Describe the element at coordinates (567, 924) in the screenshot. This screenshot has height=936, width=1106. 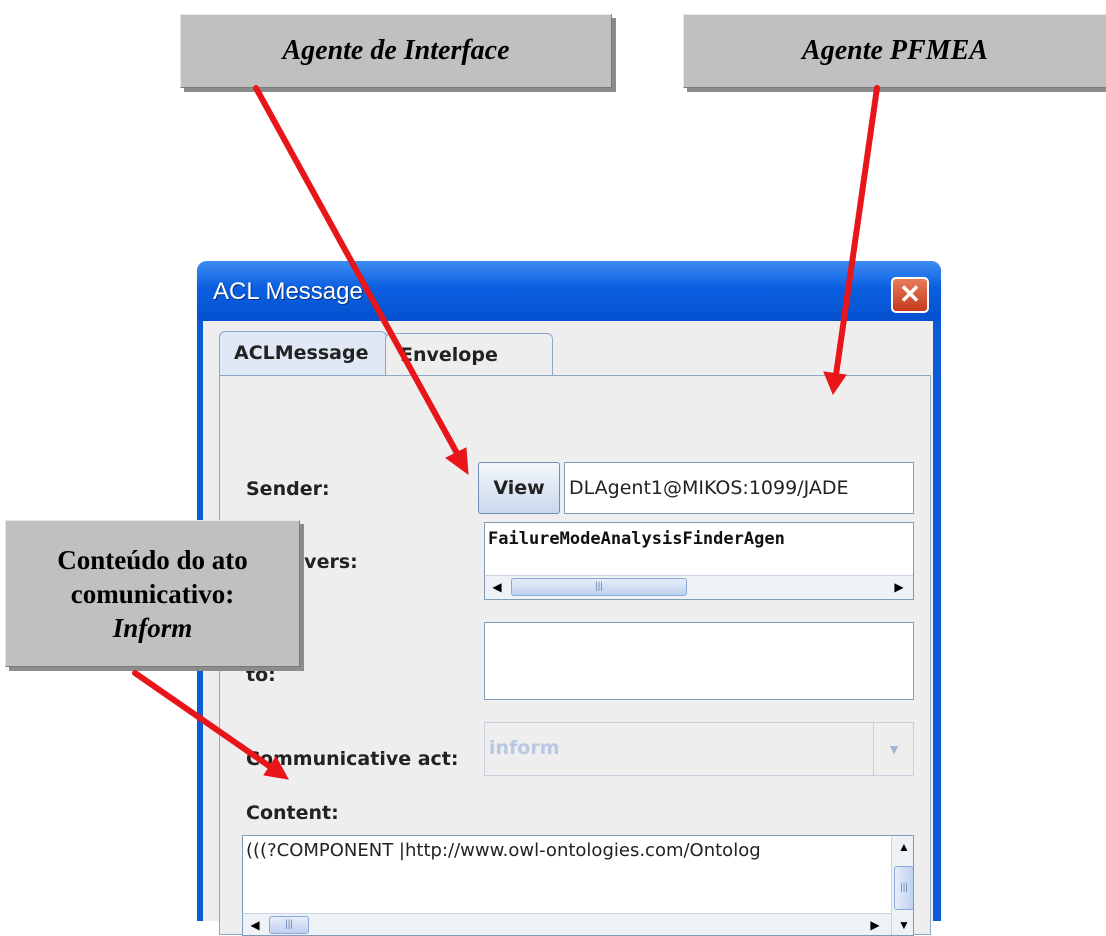
I see `content-horizontal-scrollbar: ◀ ||| ▶` at that location.